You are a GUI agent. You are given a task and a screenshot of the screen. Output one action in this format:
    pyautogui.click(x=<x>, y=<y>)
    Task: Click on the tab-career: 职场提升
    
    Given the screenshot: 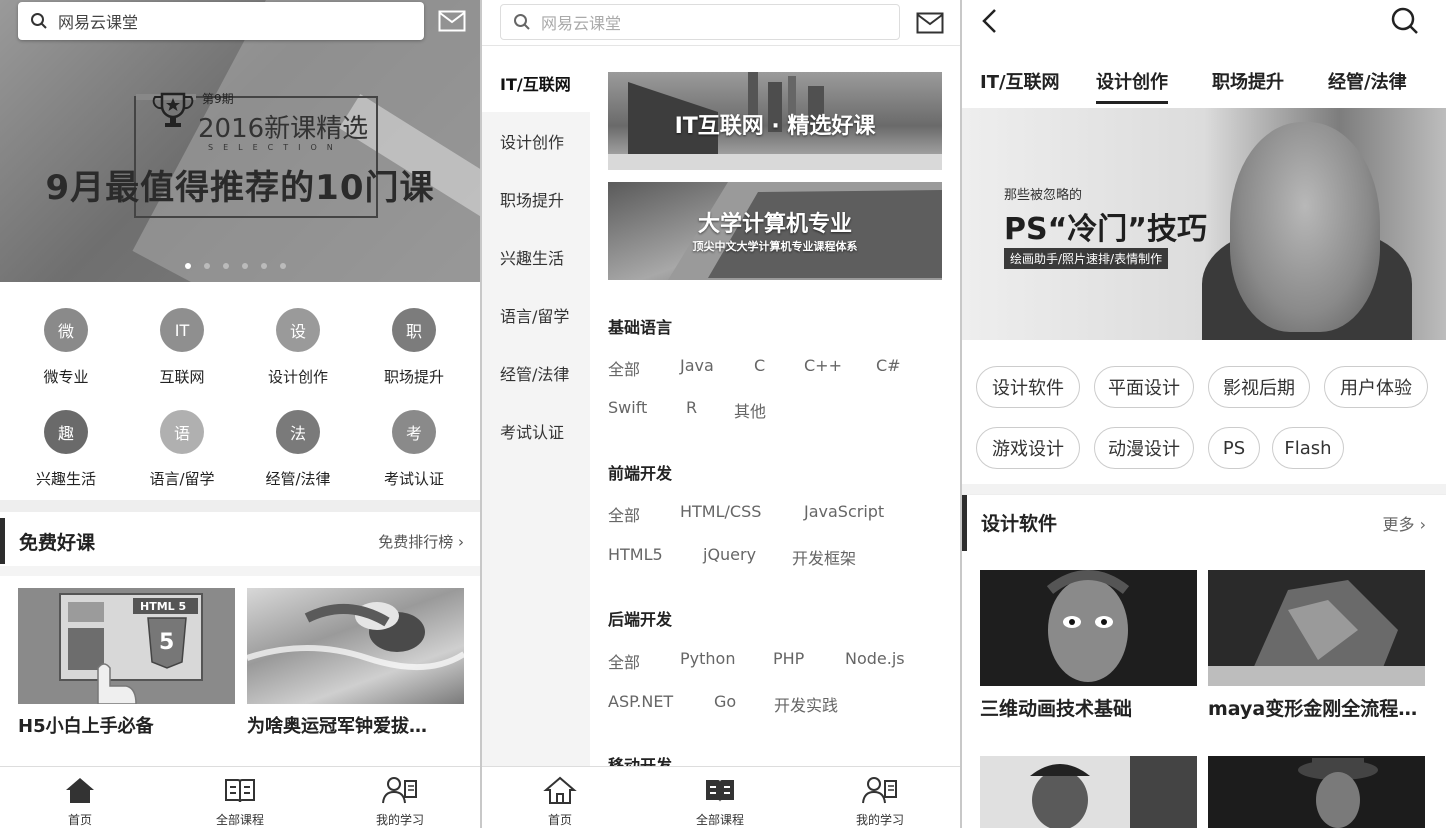 What is the action you would take?
    pyautogui.click(x=1248, y=81)
    